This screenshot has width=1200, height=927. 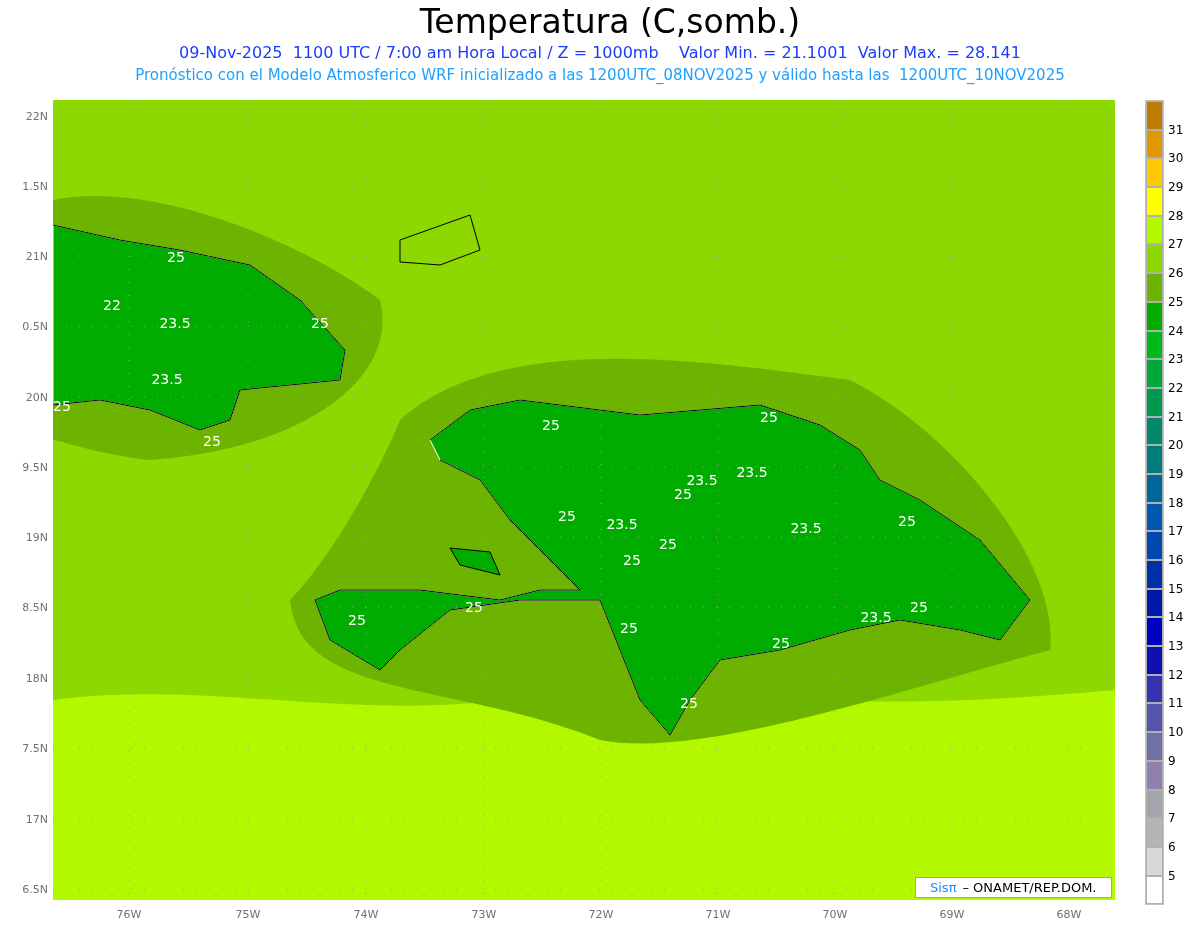 I want to click on colorbar-label: 25, so click(x=1176, y=301).